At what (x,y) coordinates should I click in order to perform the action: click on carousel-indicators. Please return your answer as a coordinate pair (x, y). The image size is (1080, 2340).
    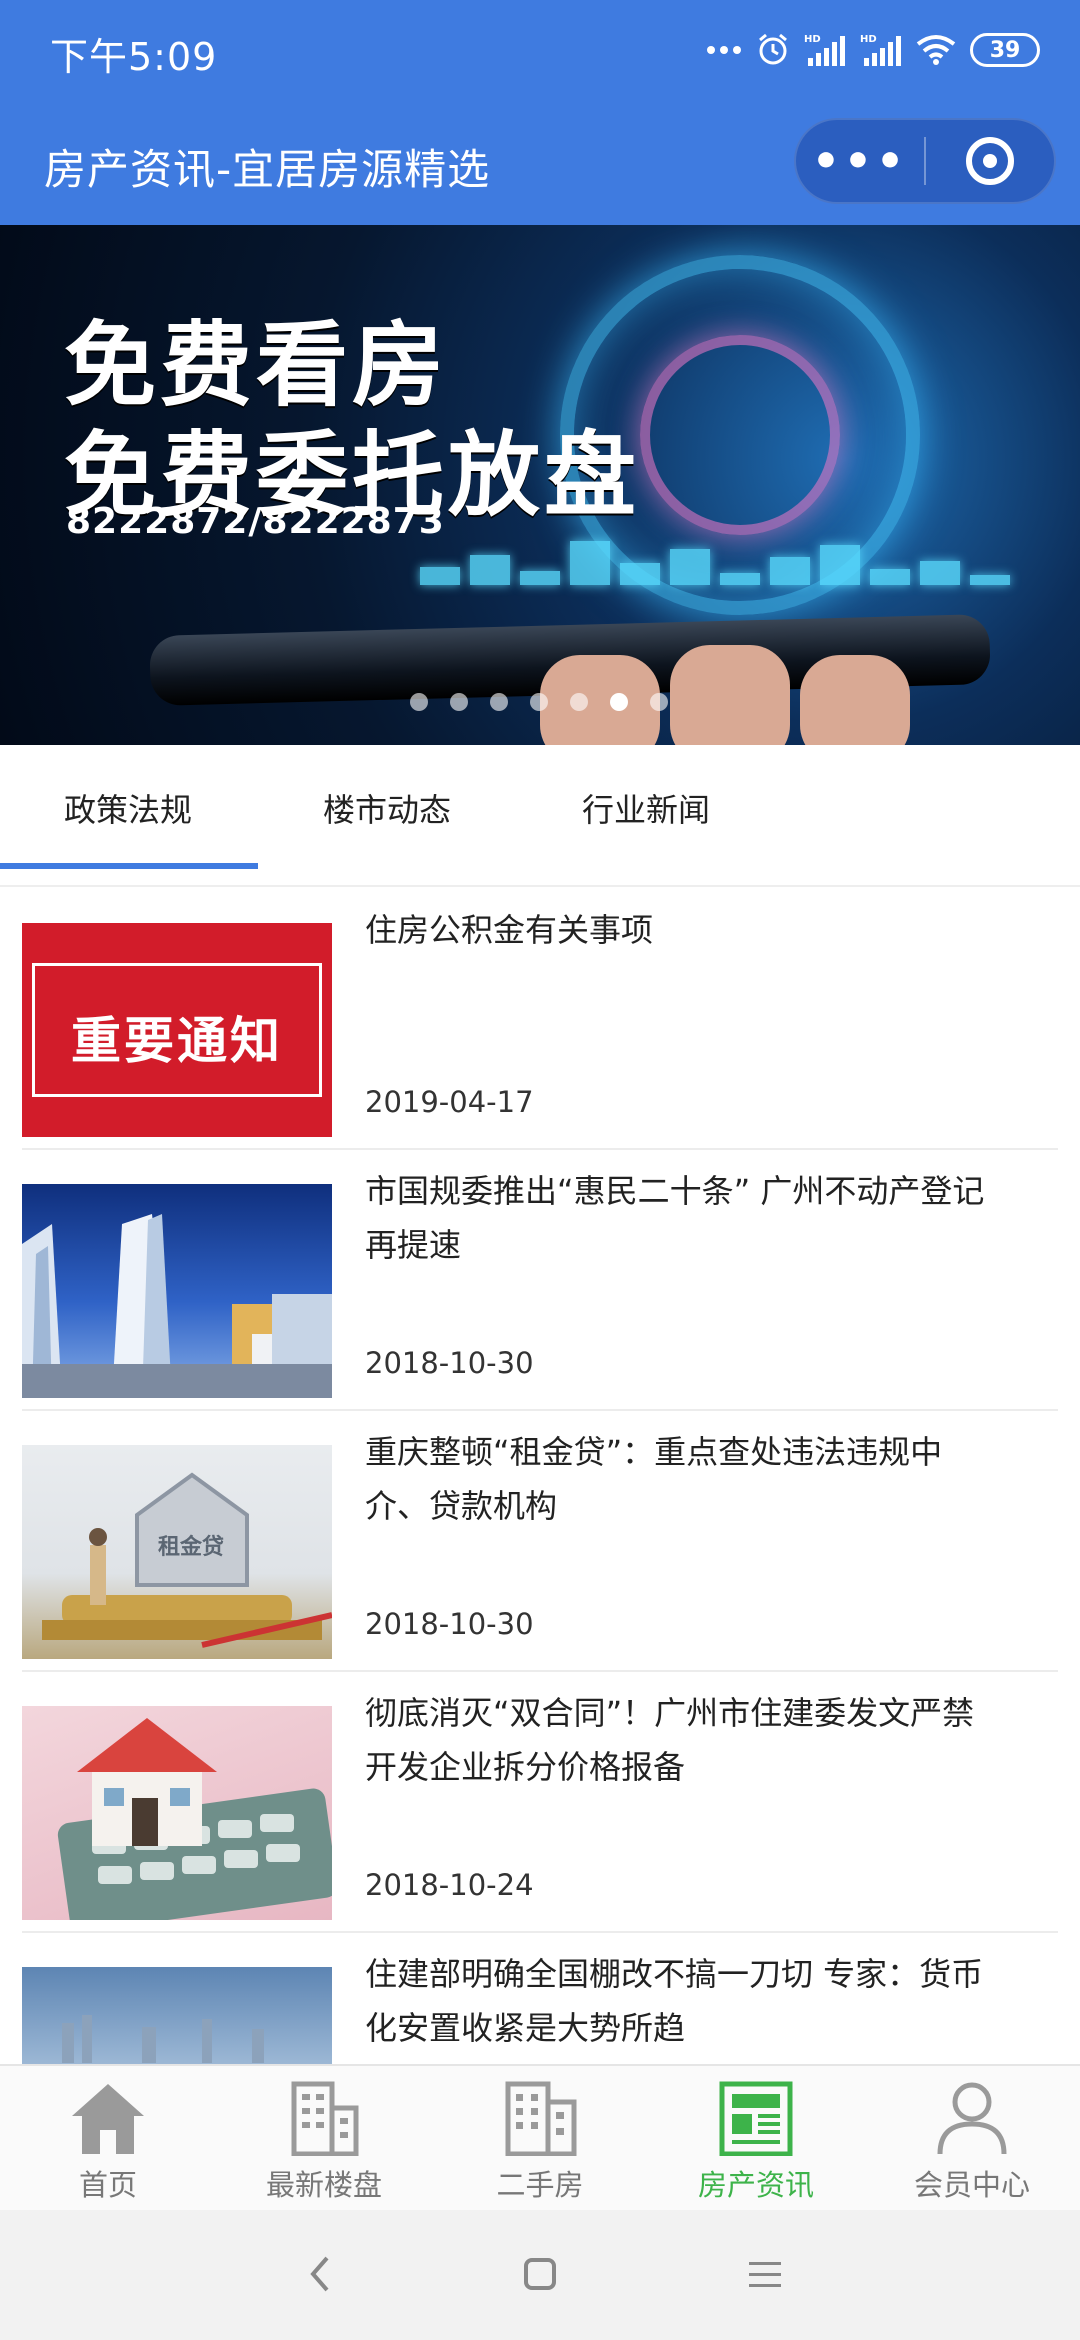
    Looking at the image, I should click on (539, 702).